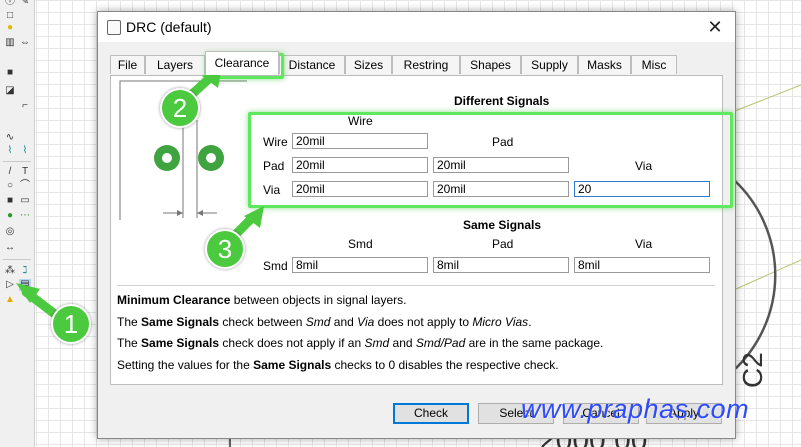  Describe the element at coordinates (10, 91) in the screenshot. I see `mirror-icon: ◪` at that location.